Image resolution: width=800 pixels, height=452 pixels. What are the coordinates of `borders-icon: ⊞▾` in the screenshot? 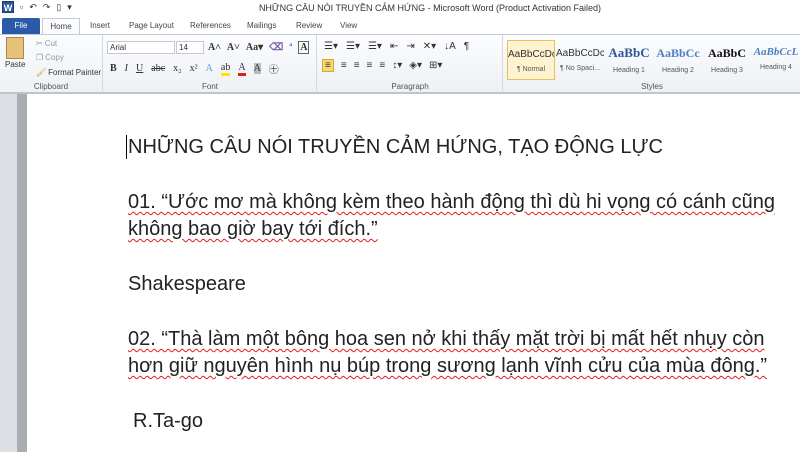 It's located at (435, 65).